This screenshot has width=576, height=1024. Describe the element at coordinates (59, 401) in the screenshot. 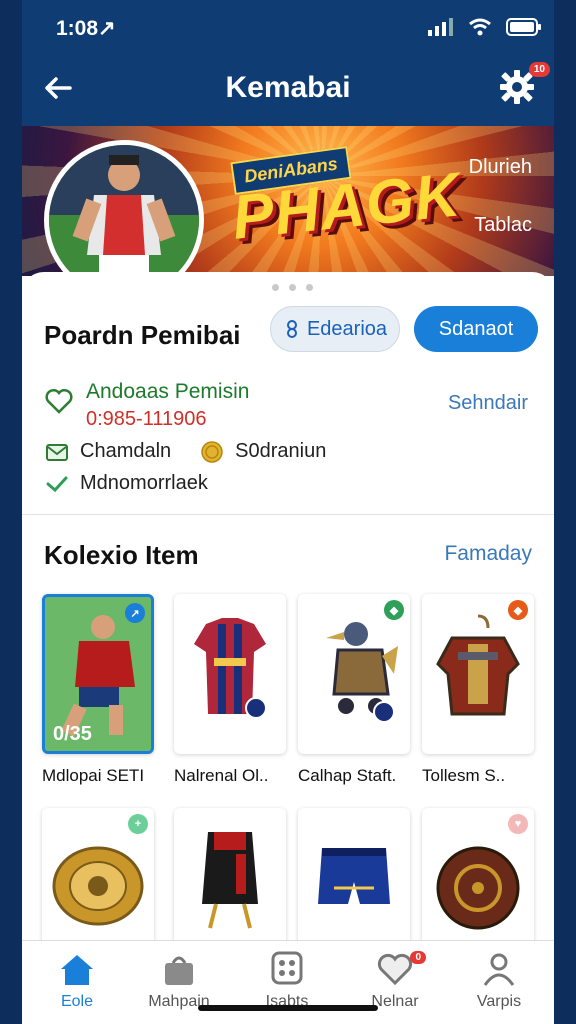

I see `heart-icon` at that location.